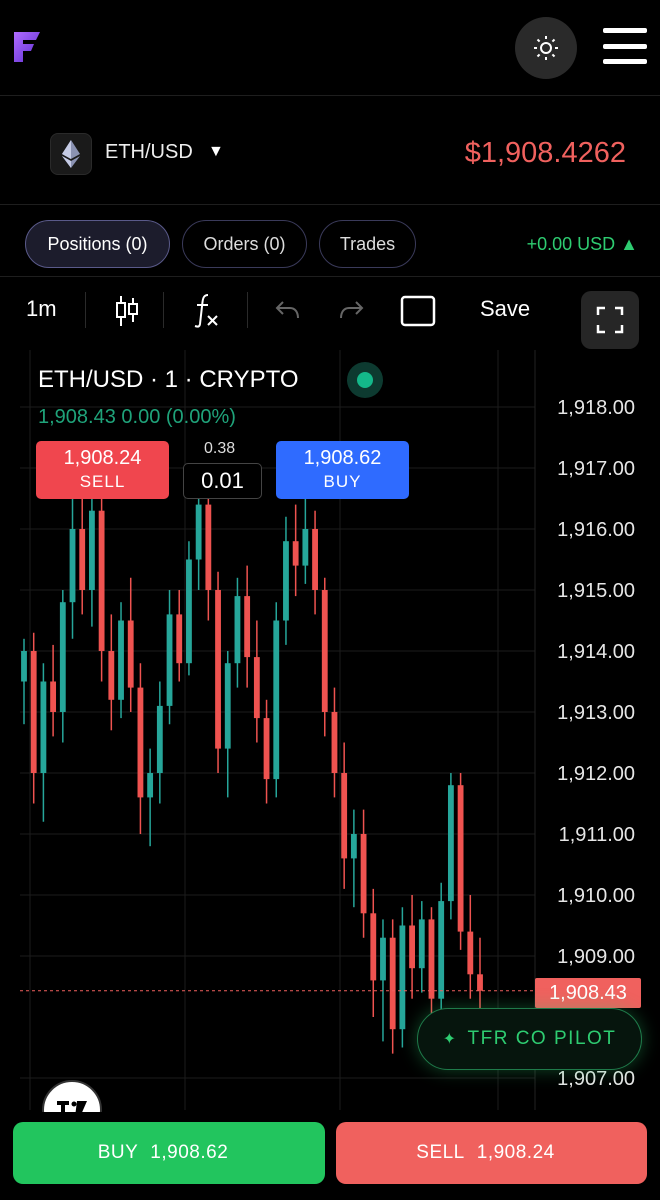 Image resolution: width=660 pixels, height=1200 pixels. Describe the element at coordinates (127, 314) in the screenshot. I see `candlestick-icon` at that location.